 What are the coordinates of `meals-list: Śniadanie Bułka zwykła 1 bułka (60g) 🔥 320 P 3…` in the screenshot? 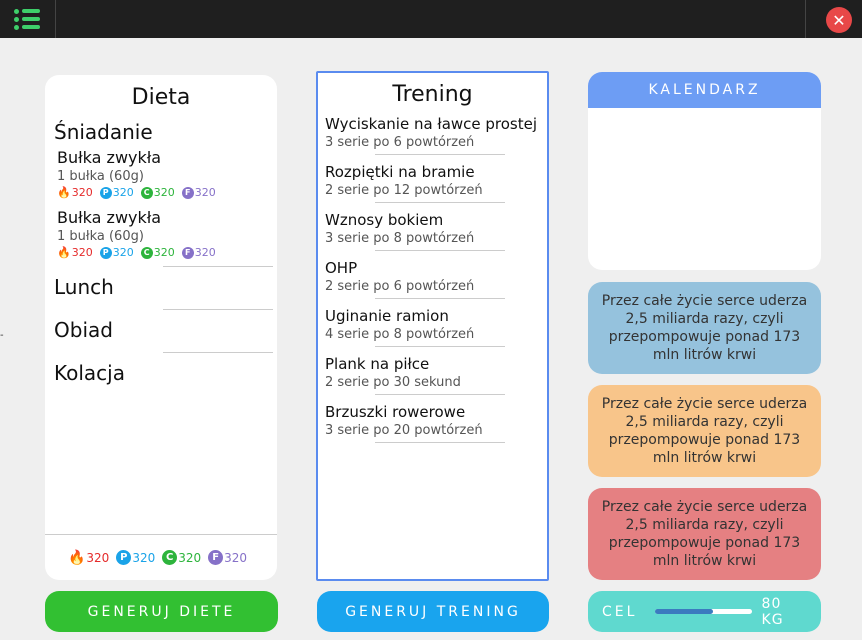 It's located at (161, 252).